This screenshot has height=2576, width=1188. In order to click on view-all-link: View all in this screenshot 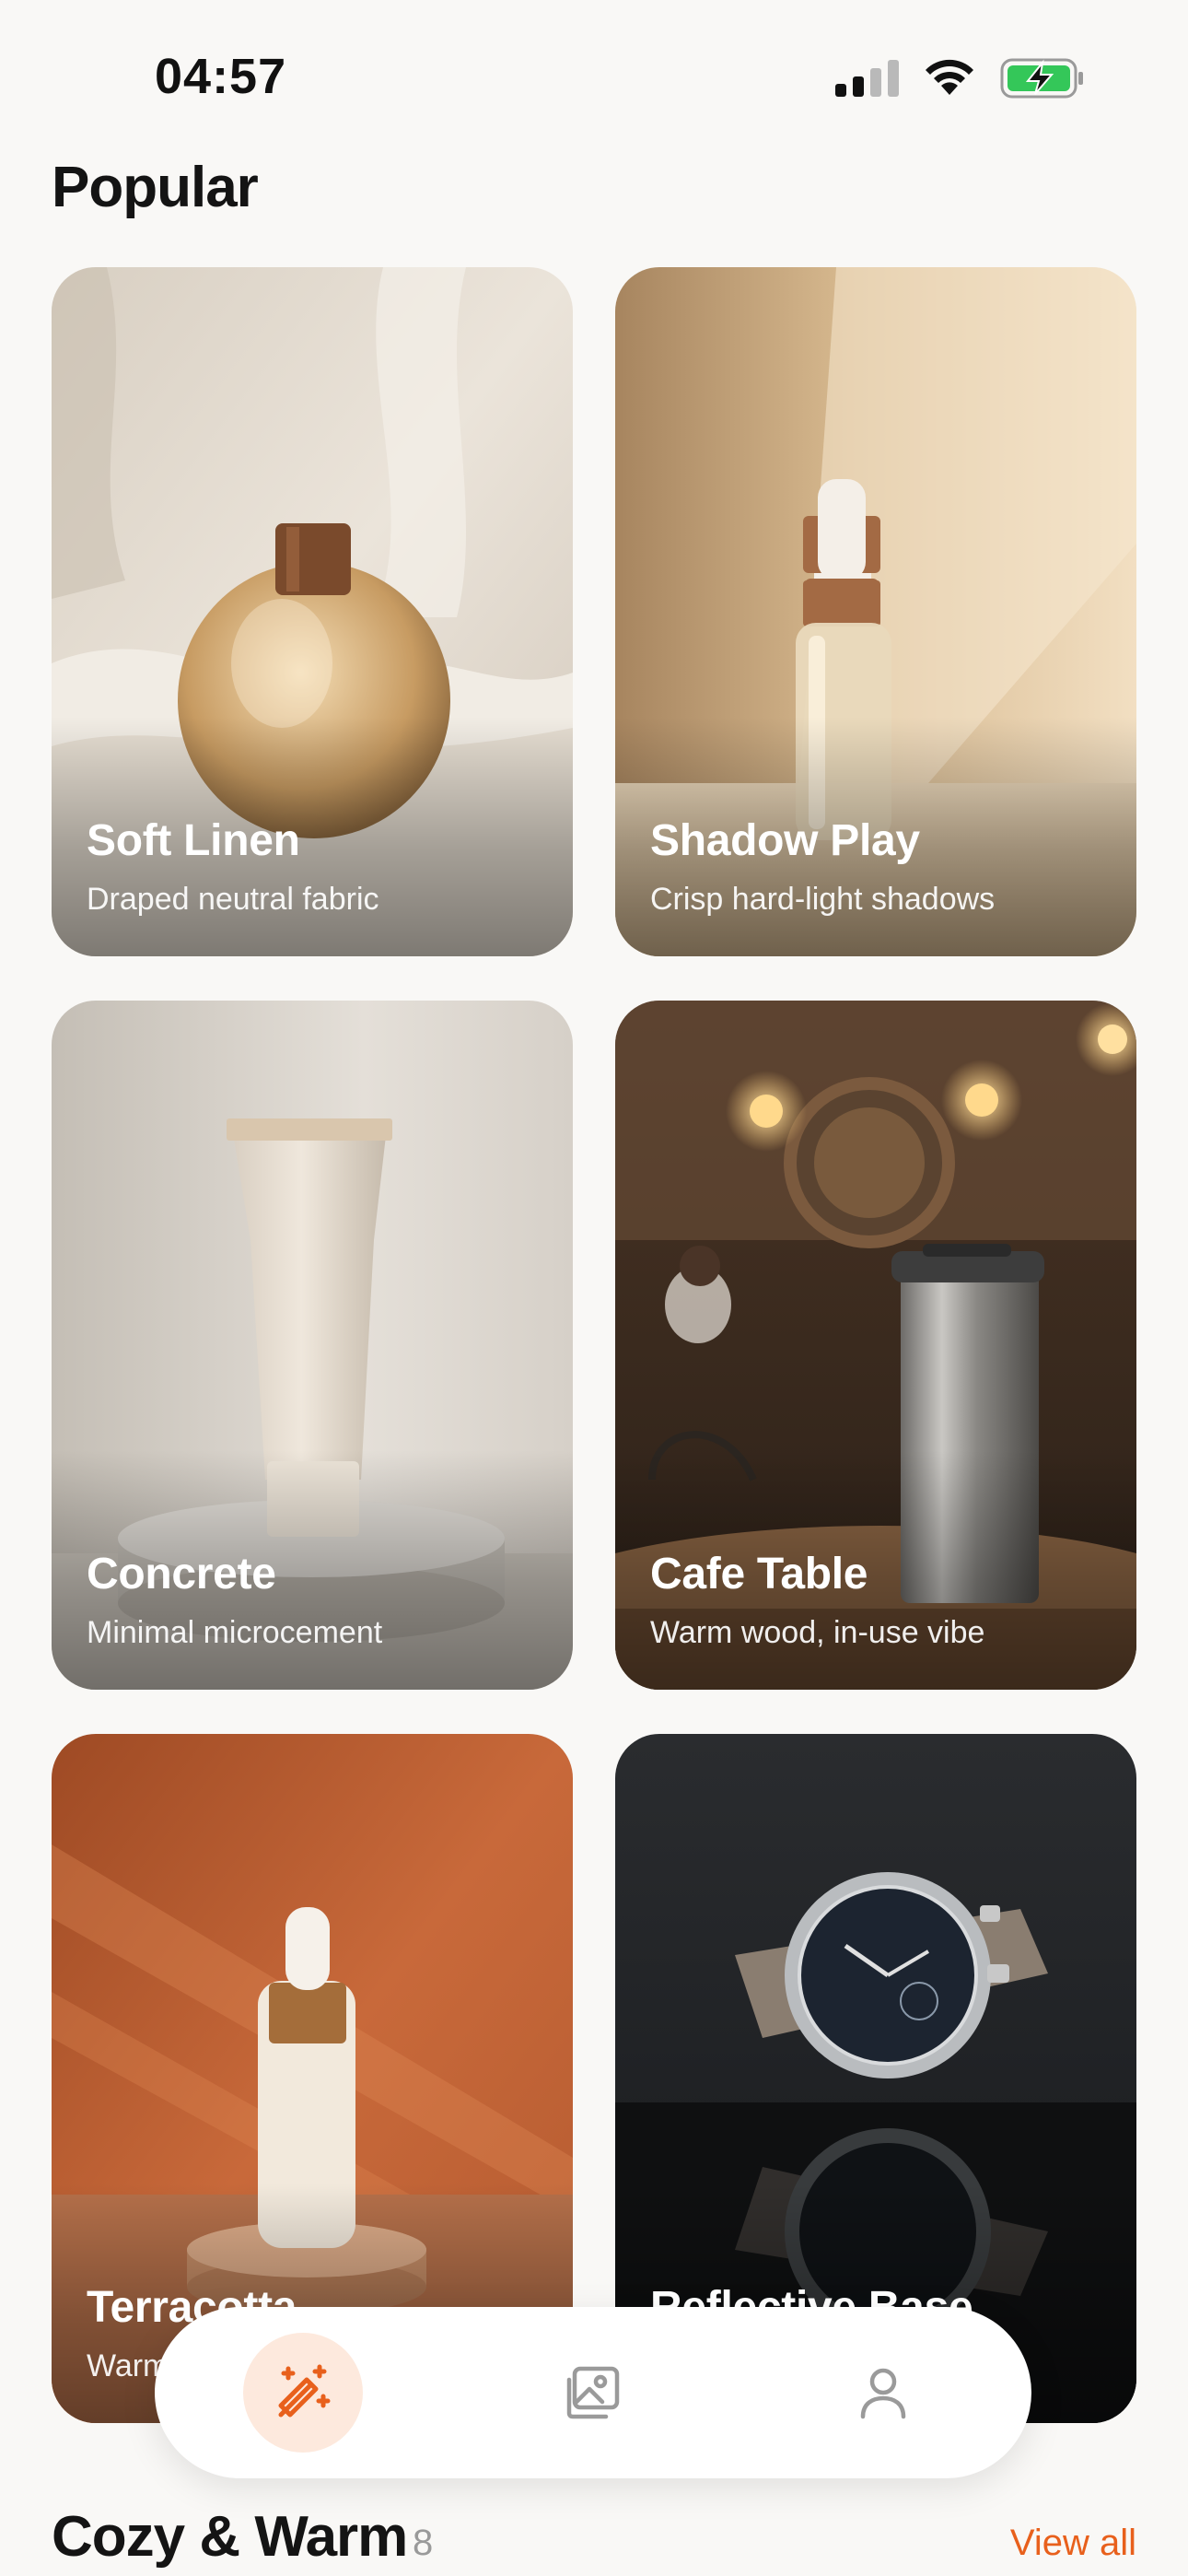, I will do `click(1073, 2543)`.